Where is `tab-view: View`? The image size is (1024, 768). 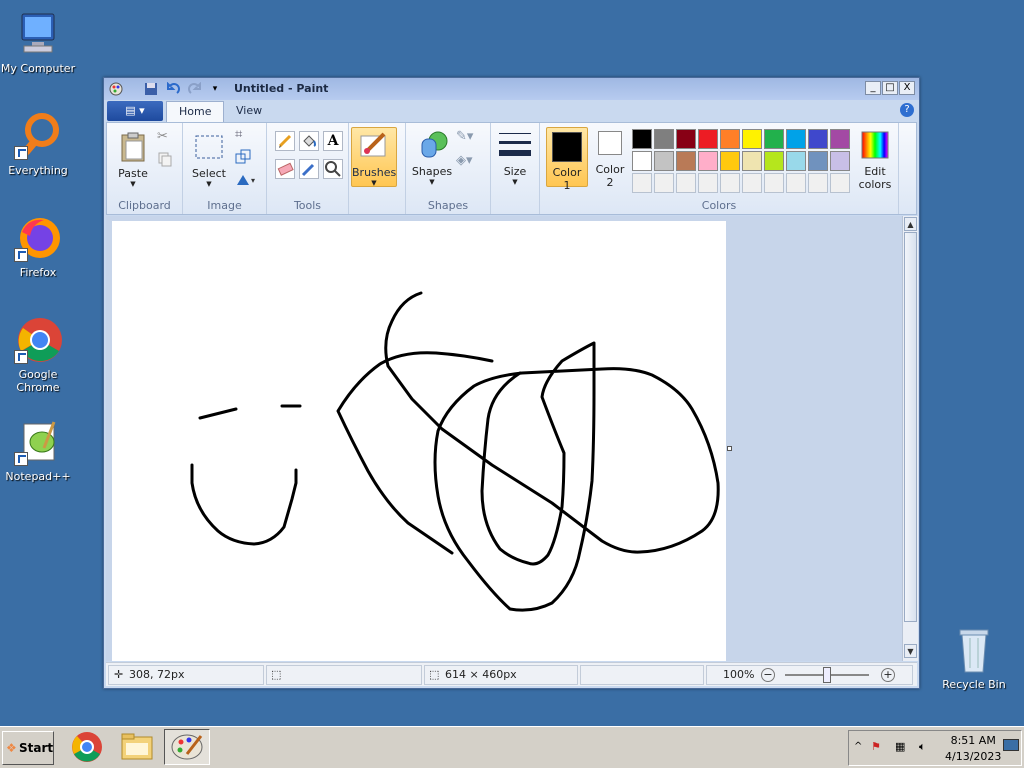 tab-view: View is located at coordinates (249, 111).